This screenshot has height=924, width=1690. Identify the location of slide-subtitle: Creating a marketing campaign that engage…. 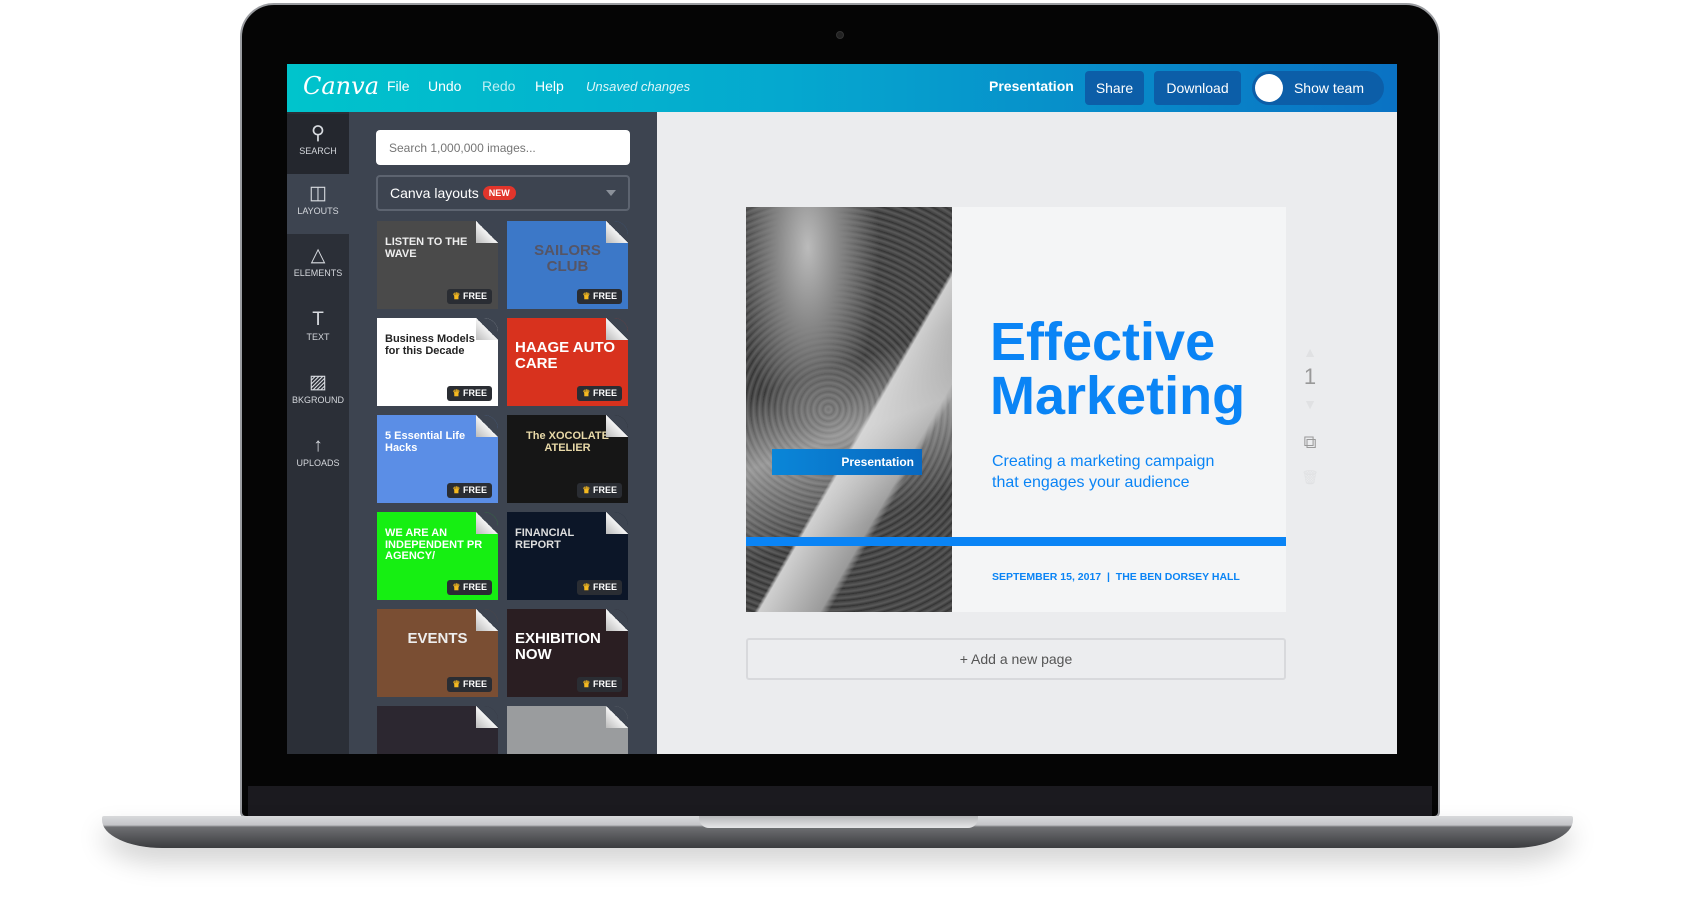
(1103, 472).